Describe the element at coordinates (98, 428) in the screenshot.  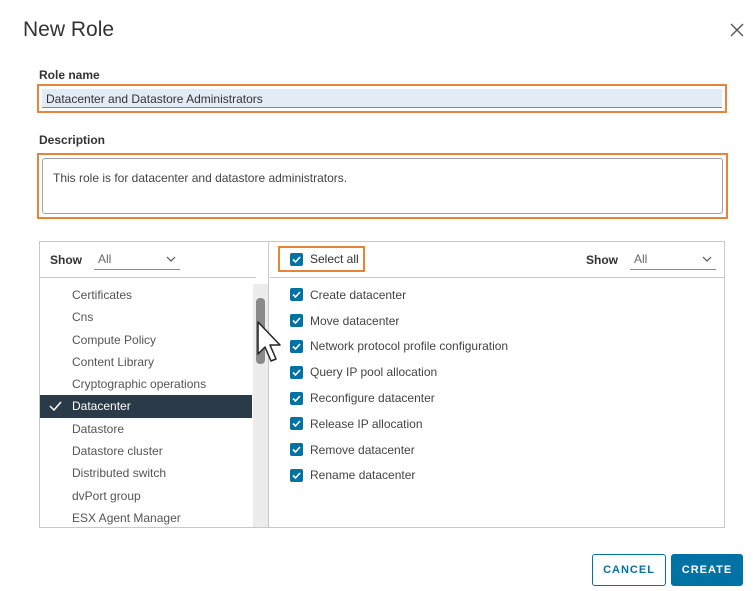
I see `category-item-label: Datastore` at that location.